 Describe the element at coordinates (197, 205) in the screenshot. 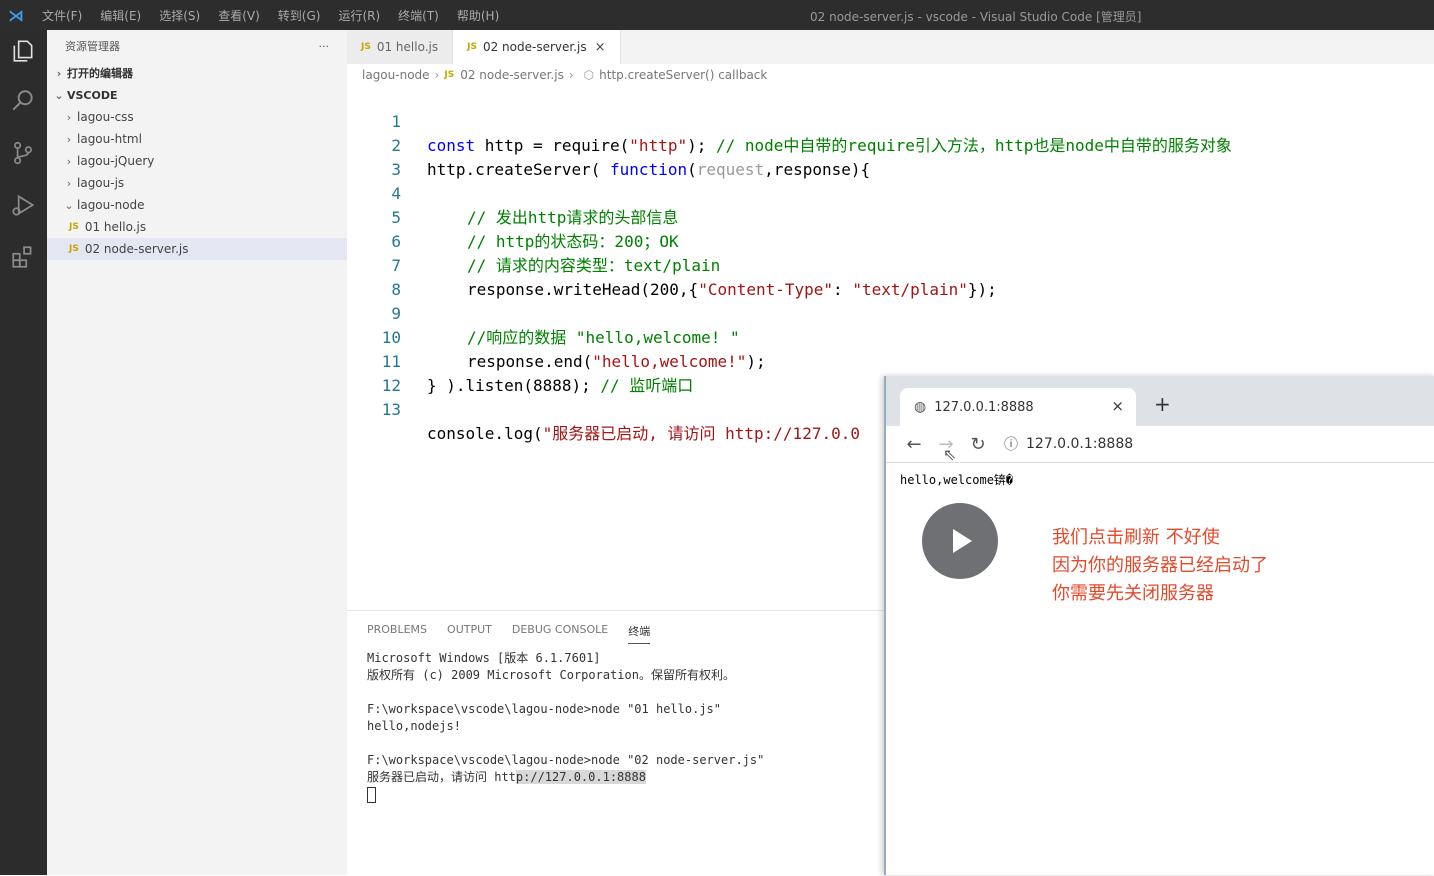

I see `folder-lagou-node: ⌄ lagou-node` at that location.